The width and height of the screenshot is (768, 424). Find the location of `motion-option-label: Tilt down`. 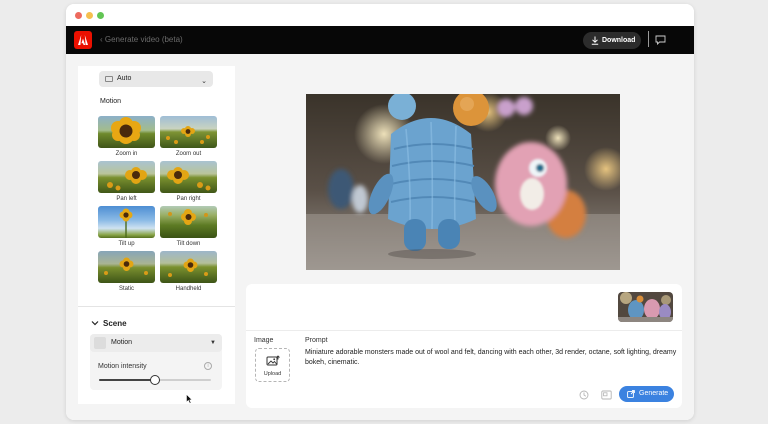

motion-option-label: Tilt down is located at coordinates (188, 244).